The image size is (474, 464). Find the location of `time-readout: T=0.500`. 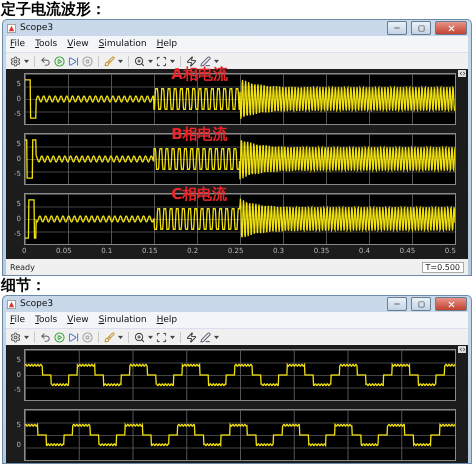

time-readout: T=0.500 is located at coordinates (443, 267).